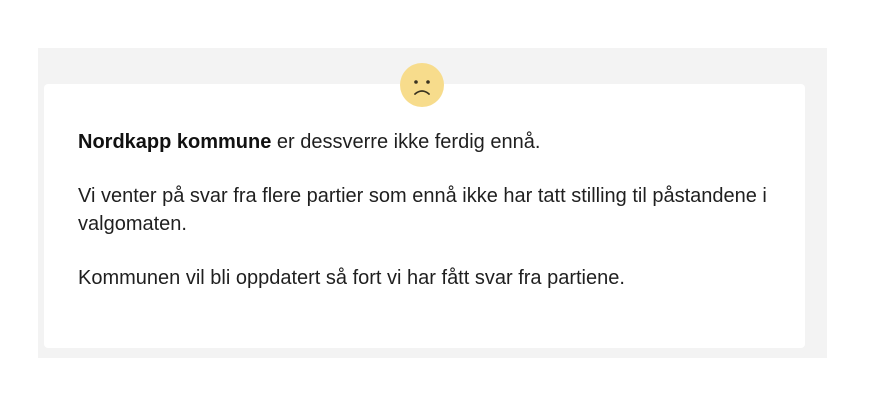 This screenshot has width=880, height=420. What do you see at coordinates (422, 85) in the screenshot?
I see `sad-face-icon` at bounding box center [422, 85].